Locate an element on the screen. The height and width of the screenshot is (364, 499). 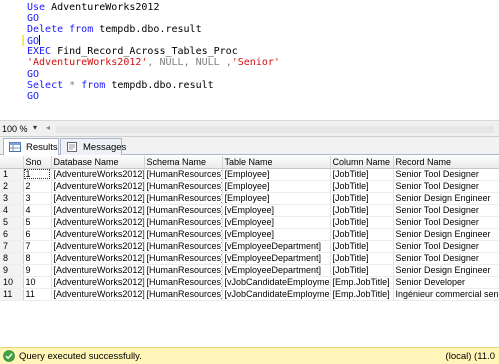
row-number: 4 is located at coordinates (12, 210).